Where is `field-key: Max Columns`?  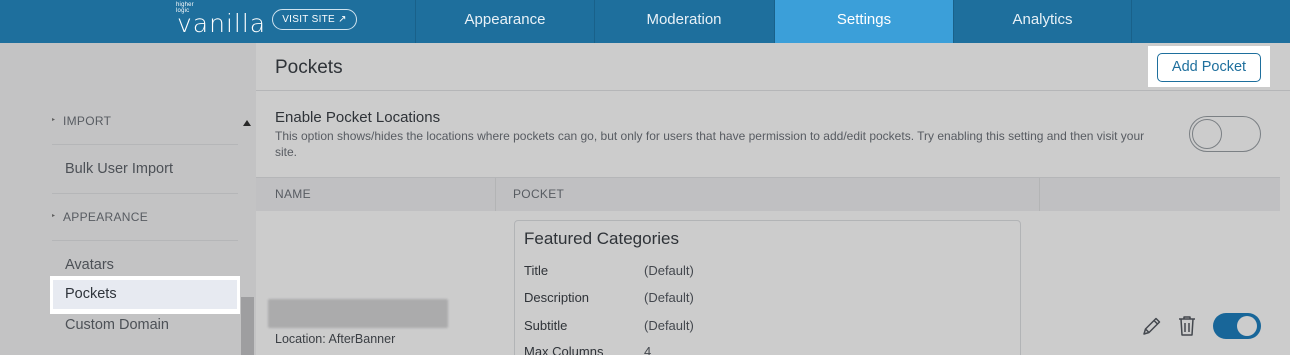
field-key: Max Columns is located at coordinates (564, 349).